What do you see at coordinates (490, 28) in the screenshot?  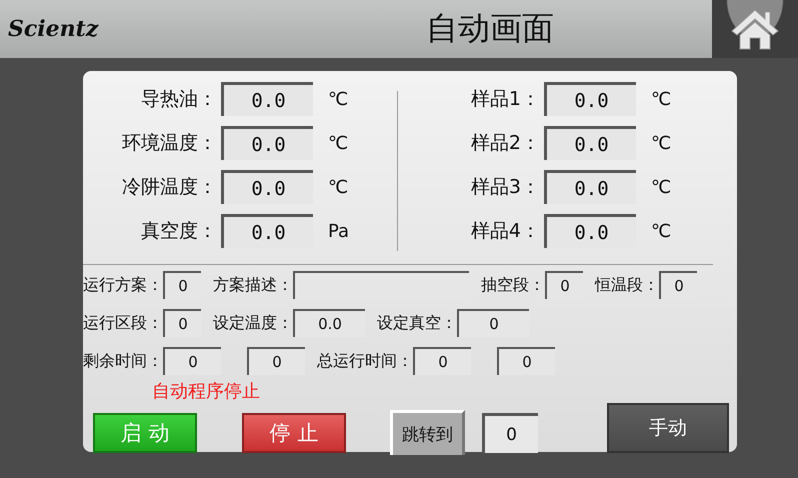 I see `screen-title: 自动画面` at bounding box center [490, 28].